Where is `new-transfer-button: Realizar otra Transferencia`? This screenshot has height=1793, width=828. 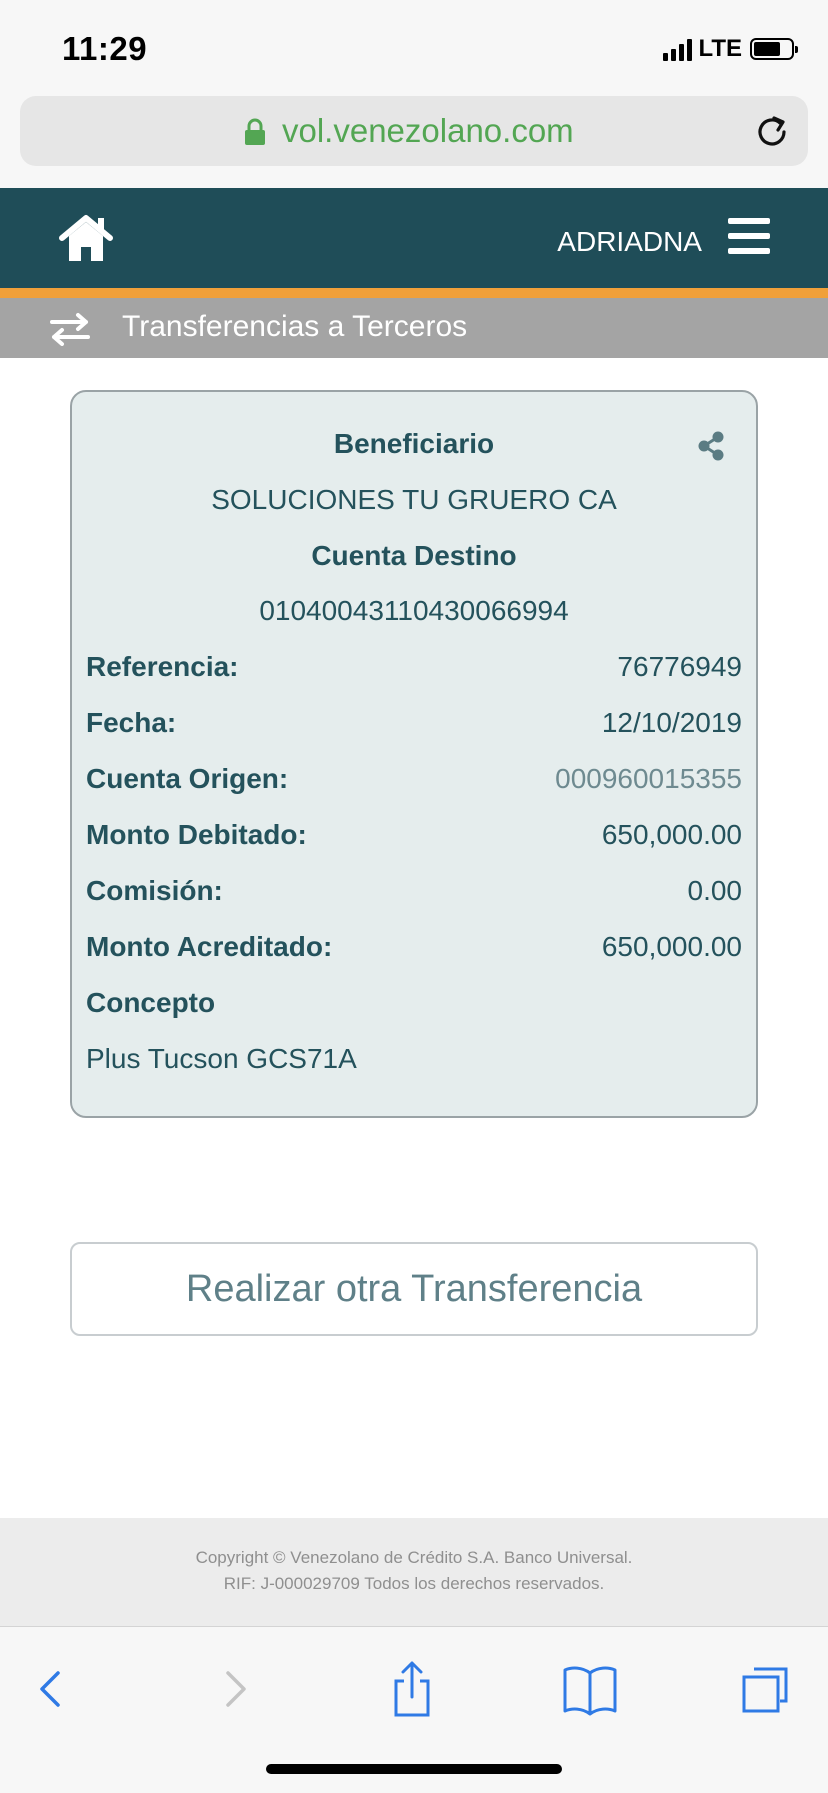
new-transfer-button: Realizar otra Transferencia is located at coordinates (414, 1289).